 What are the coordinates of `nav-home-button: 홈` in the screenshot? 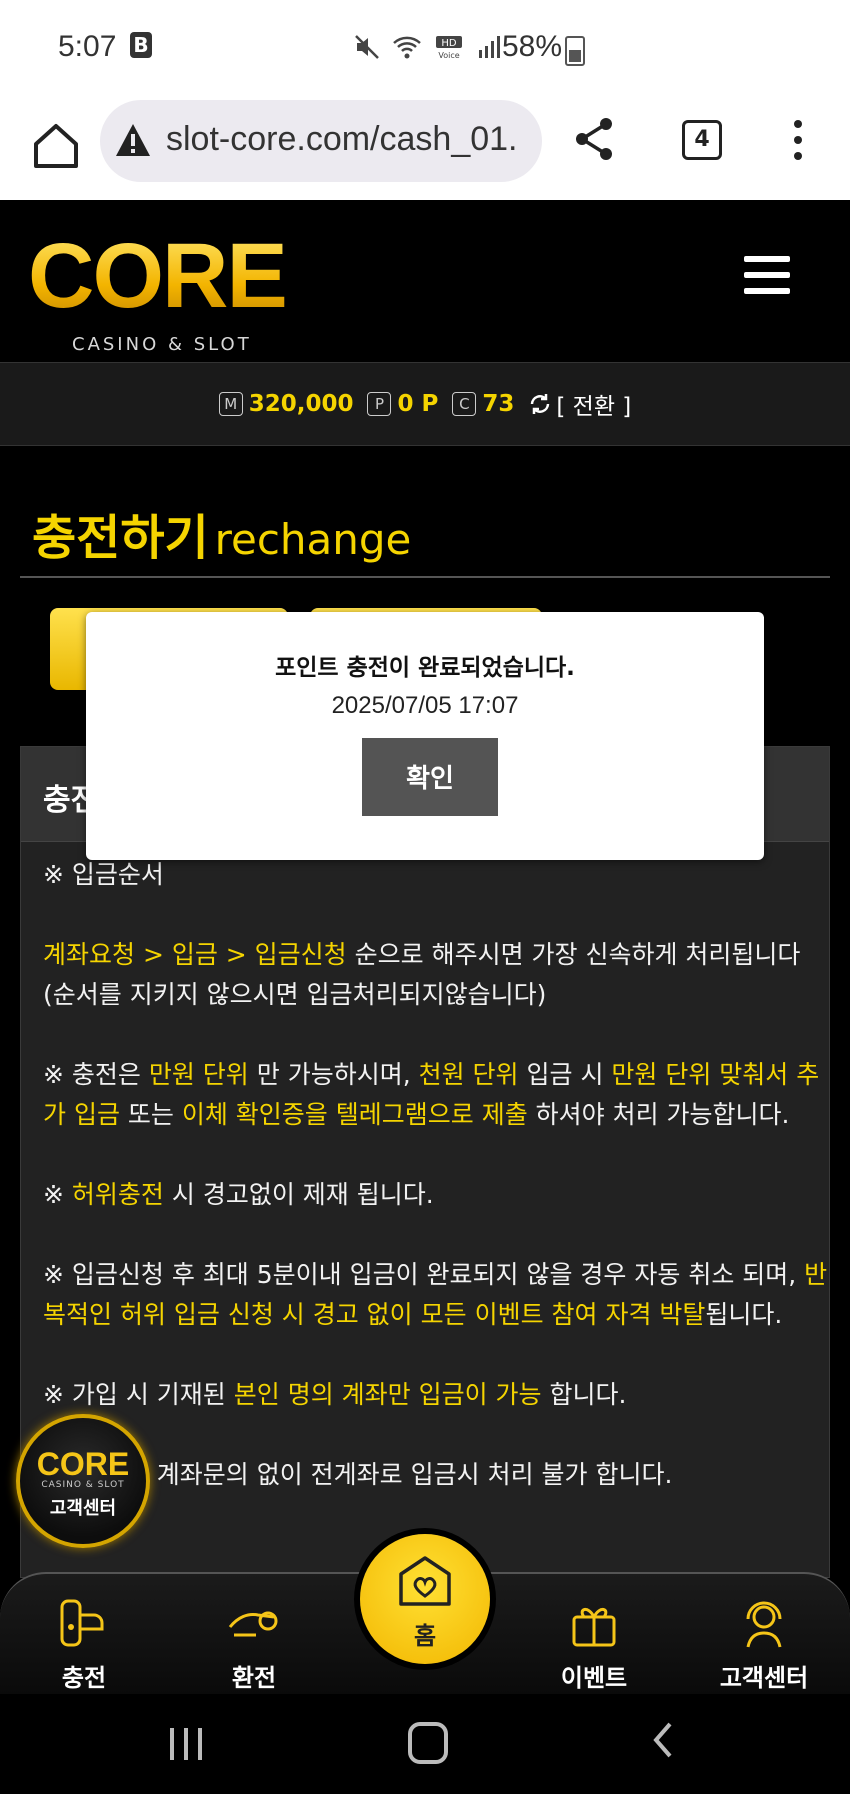 It's located at (425, 1599).